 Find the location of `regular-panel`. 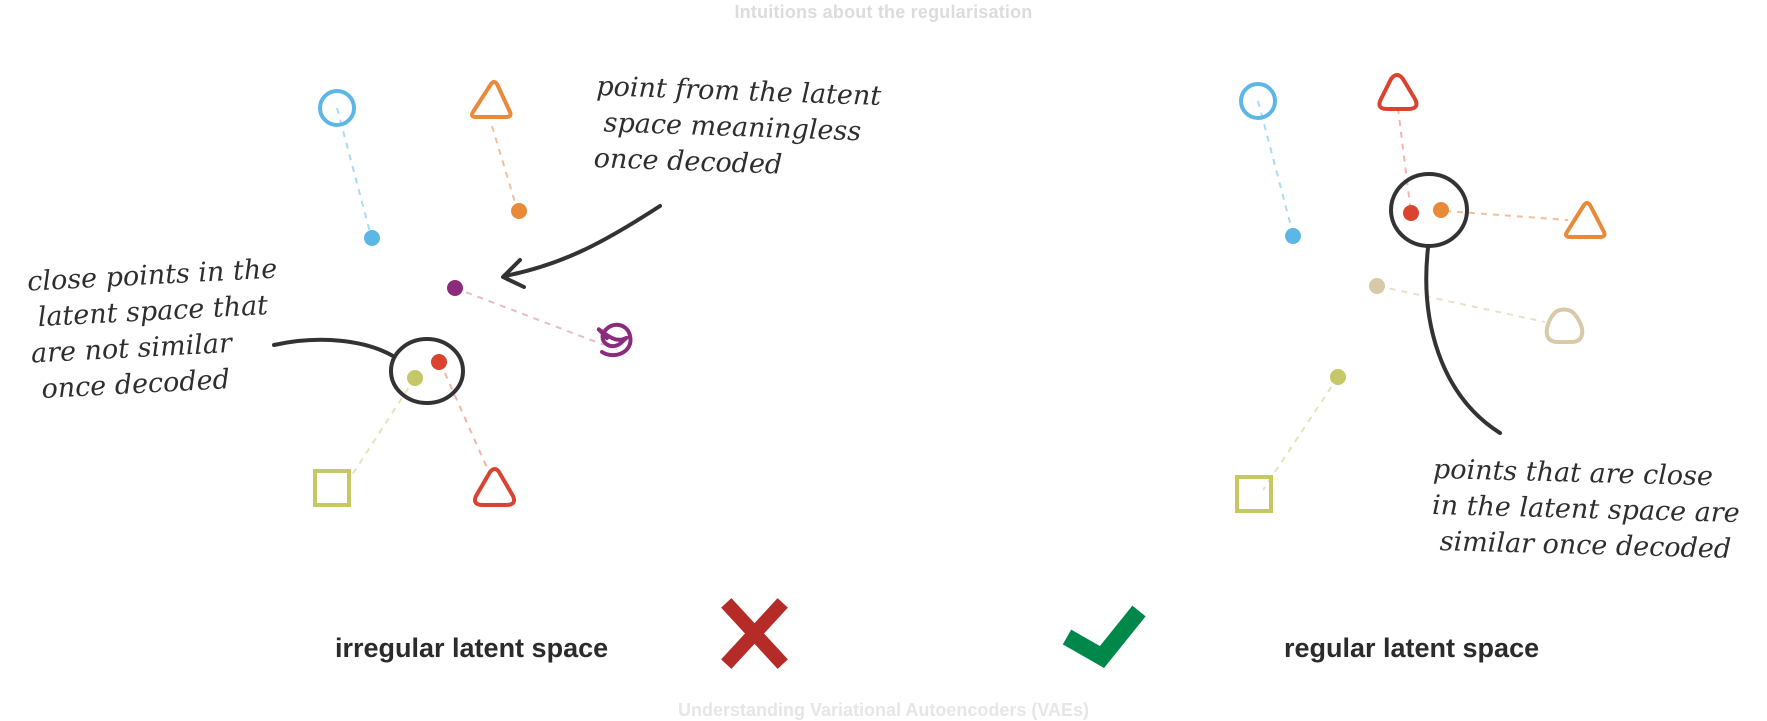

regular-panel is located at coordinates (1421, 293).